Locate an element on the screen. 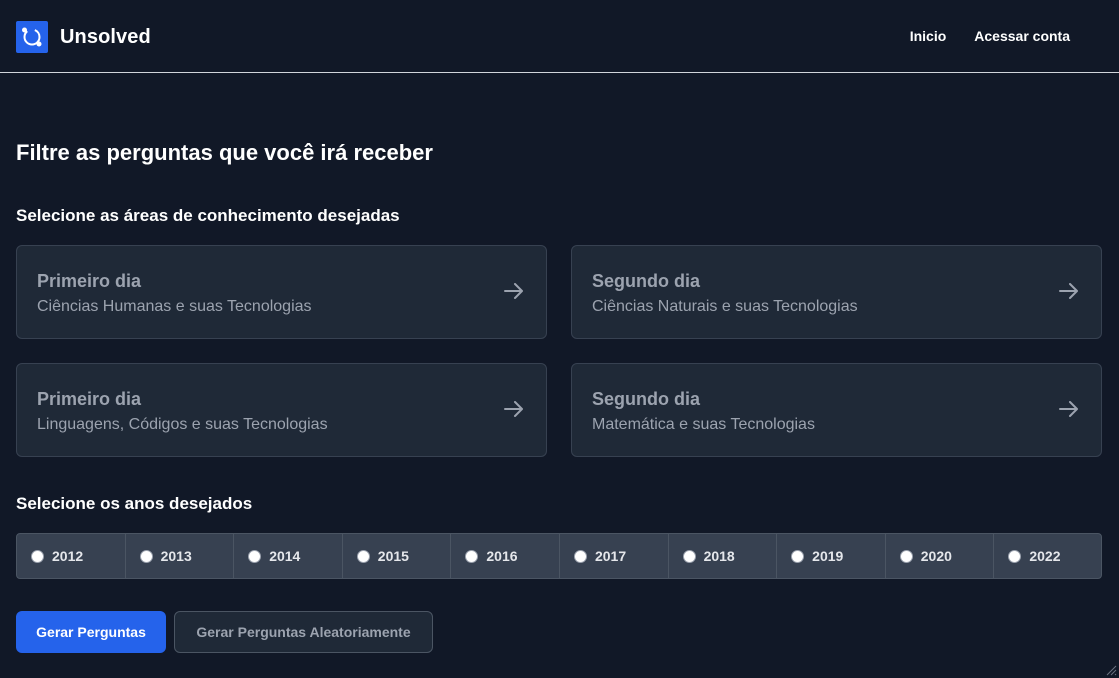 Image resolution: width=1119 pixels, height=678 pixels. year-option-2016: 2016 is located at coordinates (505, 556).